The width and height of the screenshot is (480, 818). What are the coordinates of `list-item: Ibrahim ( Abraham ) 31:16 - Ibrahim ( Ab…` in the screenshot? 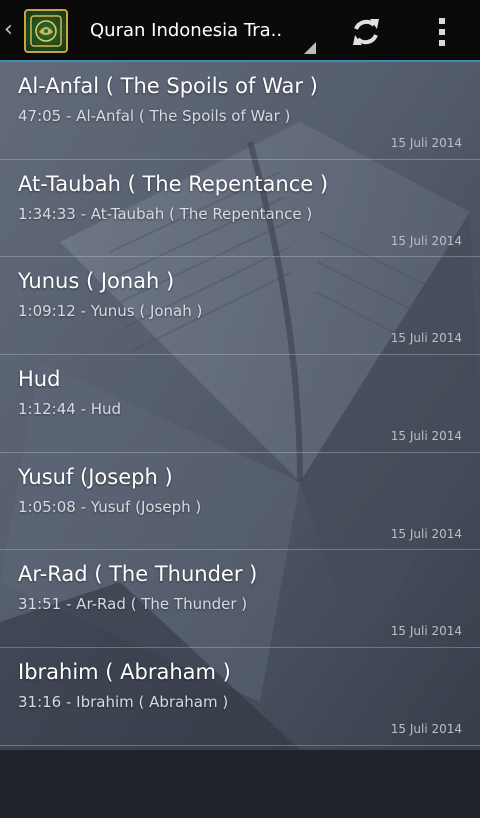 It's located at (240, 697).